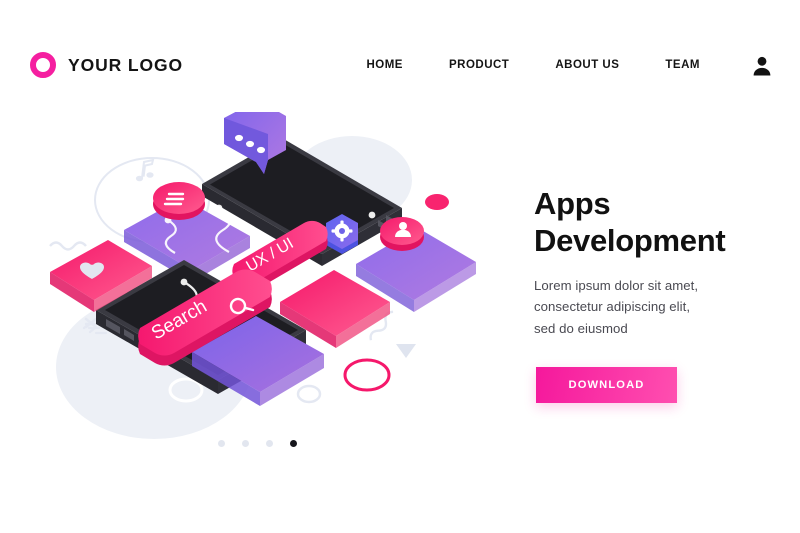  I want to click on main-navigation: HOME PRODUCT ABOUT US TEAM, so click(569, 65).